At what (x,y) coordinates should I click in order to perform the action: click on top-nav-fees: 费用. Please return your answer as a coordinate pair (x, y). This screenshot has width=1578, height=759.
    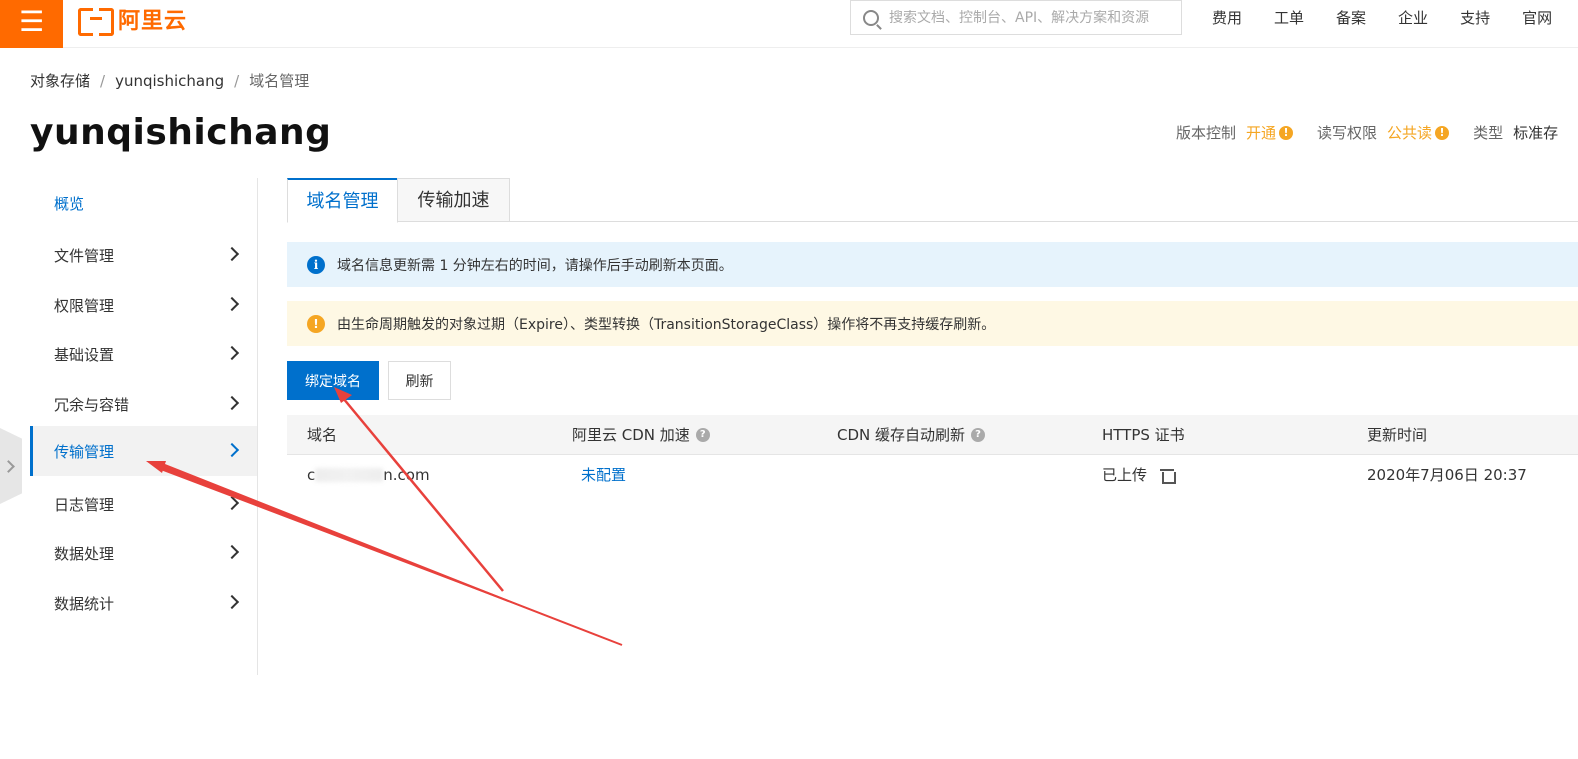
    Looking at the image, I should click on (1227, 17).